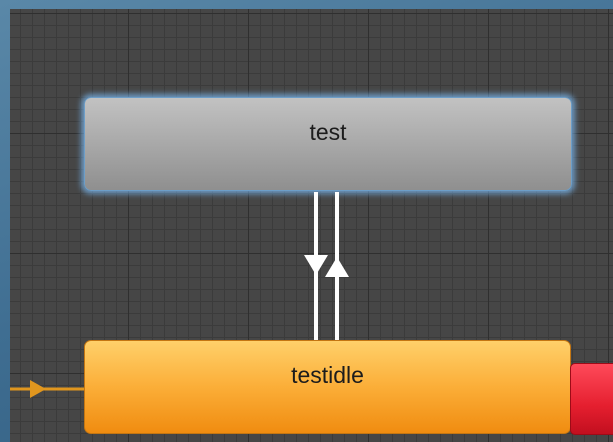 This screenshot has height=442, width=613. What do you see at coordinates (327, 374) in the screenshot?
I see `state-node-testidle-label: testidle` at bounding box center [327, 374].